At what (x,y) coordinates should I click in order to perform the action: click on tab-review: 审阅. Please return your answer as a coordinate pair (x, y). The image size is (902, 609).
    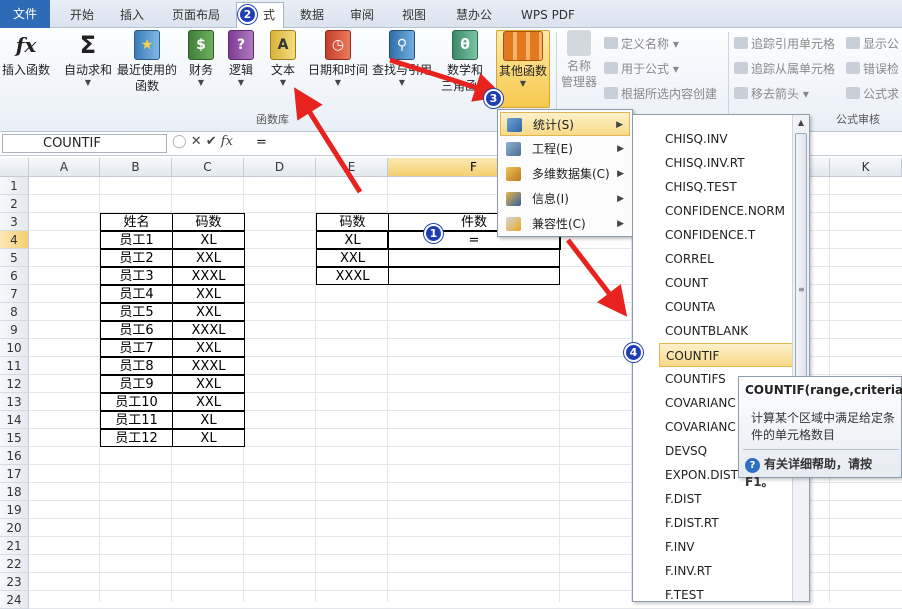
    Looking at the image, I should click on (362, 15).